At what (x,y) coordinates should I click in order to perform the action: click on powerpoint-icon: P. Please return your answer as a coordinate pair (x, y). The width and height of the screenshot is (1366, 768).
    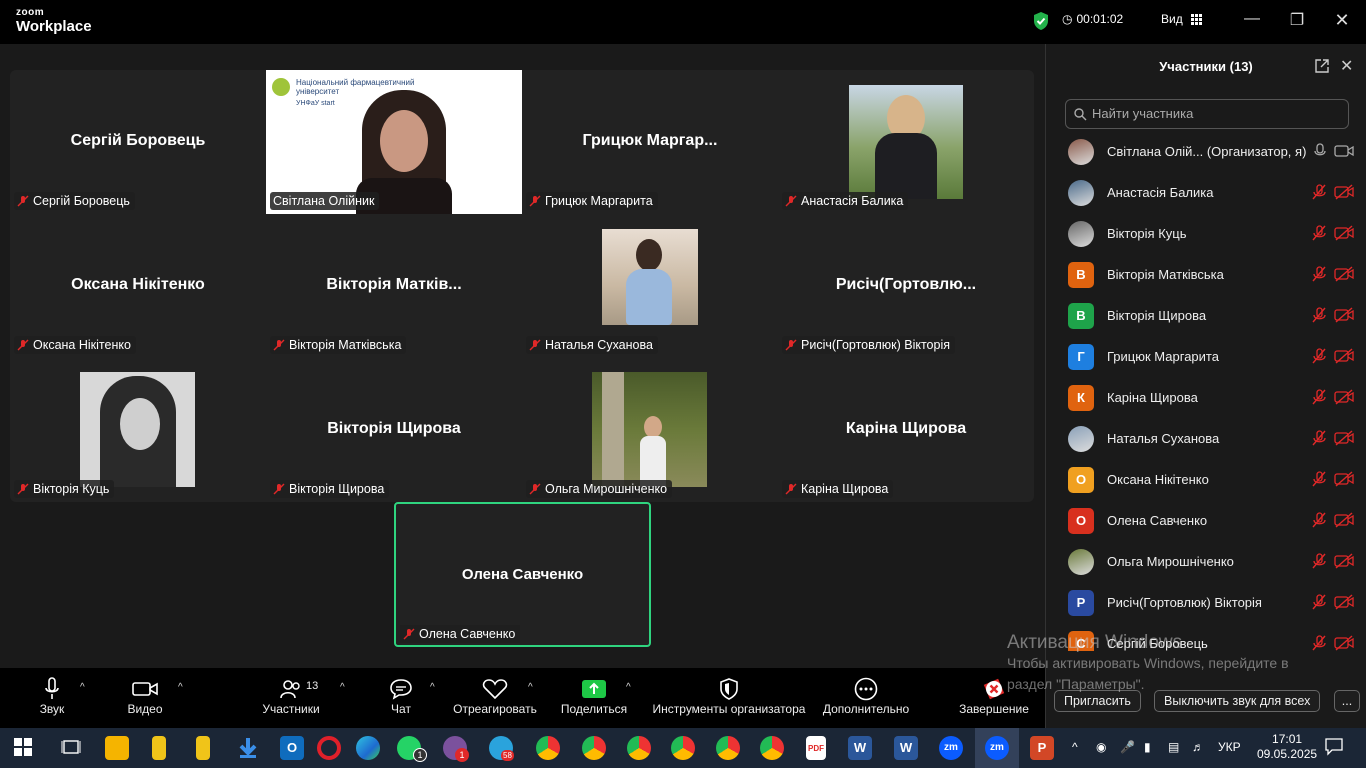
    Looking at the image, I should click on (1042, 748).